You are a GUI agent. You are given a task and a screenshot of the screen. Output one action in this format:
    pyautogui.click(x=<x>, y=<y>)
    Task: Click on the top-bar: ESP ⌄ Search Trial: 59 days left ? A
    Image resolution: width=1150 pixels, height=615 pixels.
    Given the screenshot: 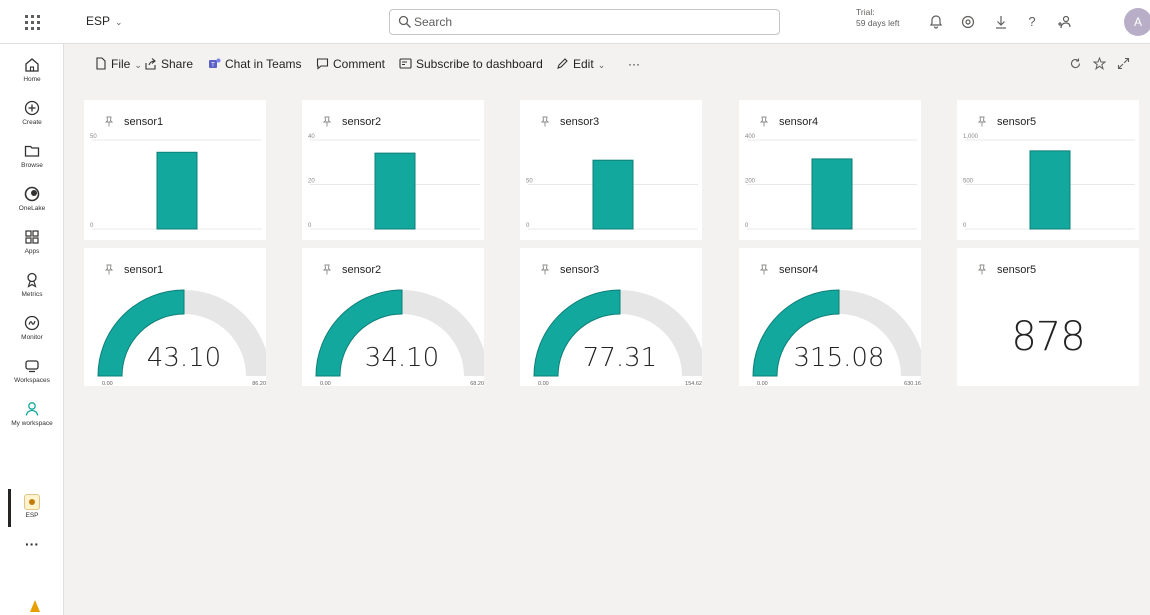 What is the action you would take?
    pyautogui.click(x=575, y=22)
    